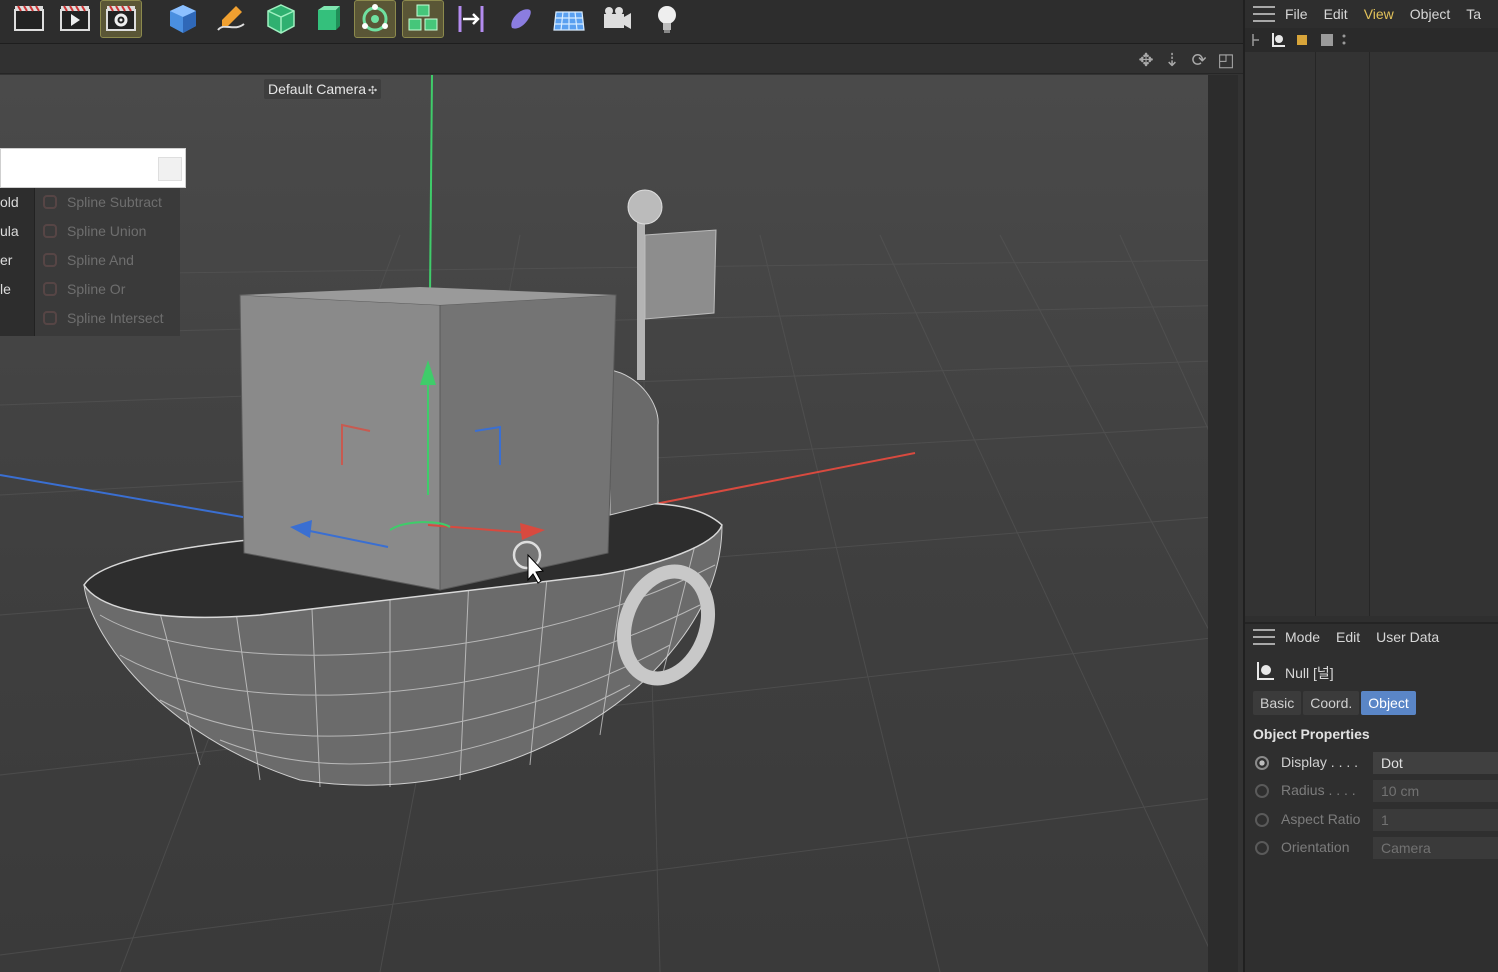 This screenshot has height=972, width=1498. I want to click on menu-tags: Ta, so click(1473, 14).